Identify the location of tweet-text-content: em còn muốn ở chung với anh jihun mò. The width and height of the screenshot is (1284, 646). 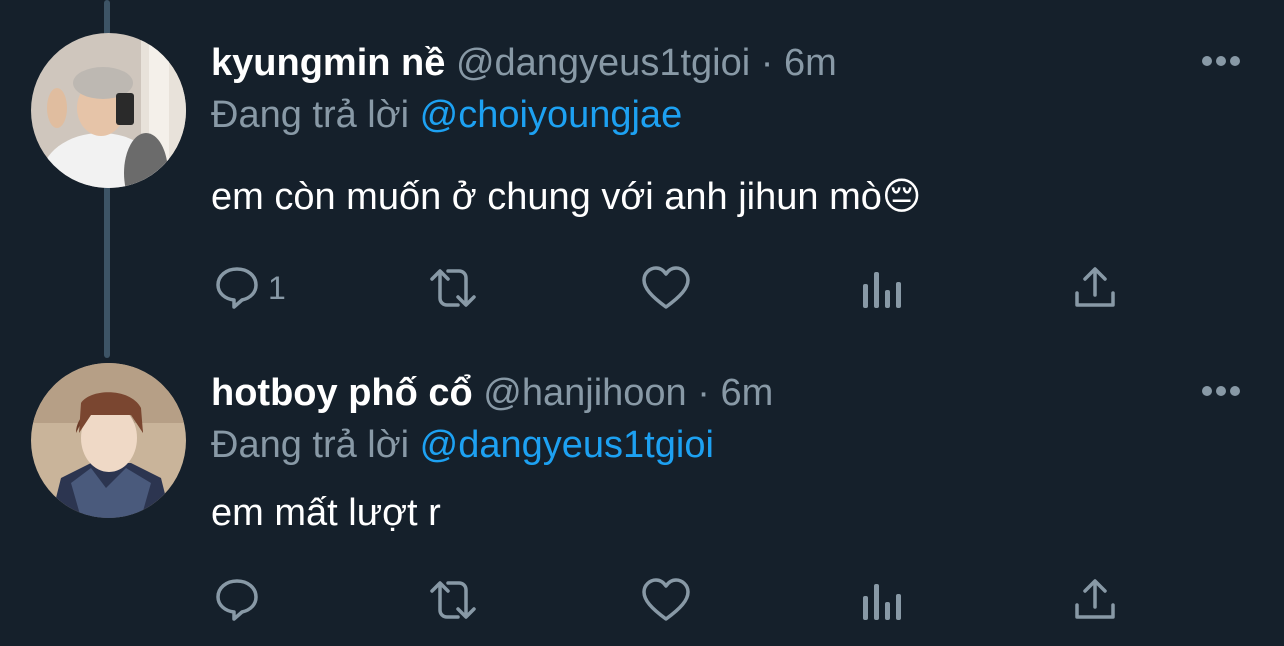
(546, 197).